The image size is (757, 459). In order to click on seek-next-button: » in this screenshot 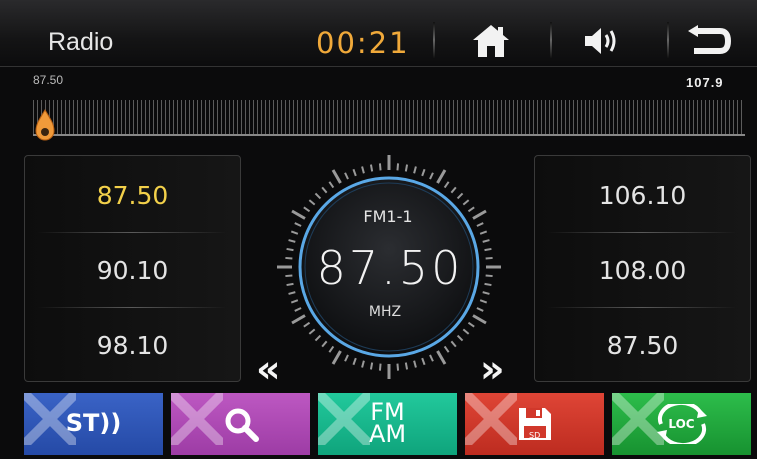, I will do `click(492, 369)`.